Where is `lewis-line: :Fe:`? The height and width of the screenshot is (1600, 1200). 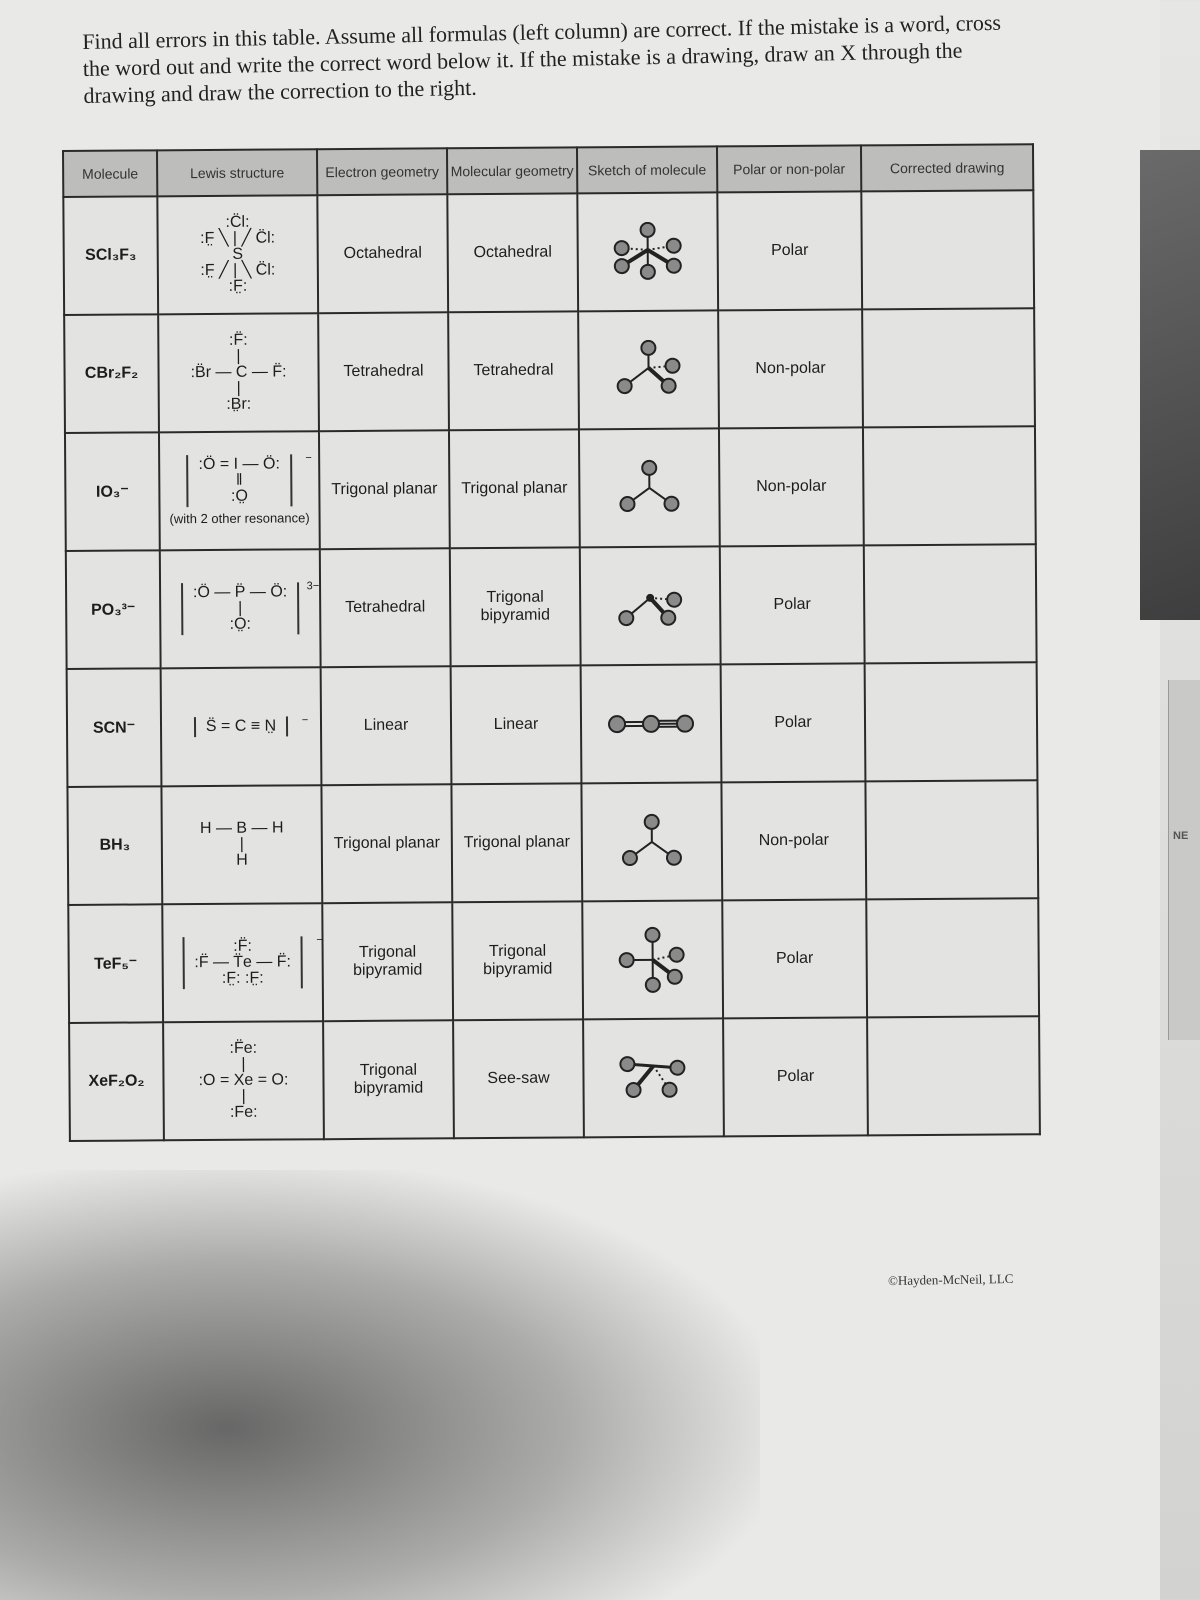 lewis-line: :Fe: is located at coordinates (243, 1112).